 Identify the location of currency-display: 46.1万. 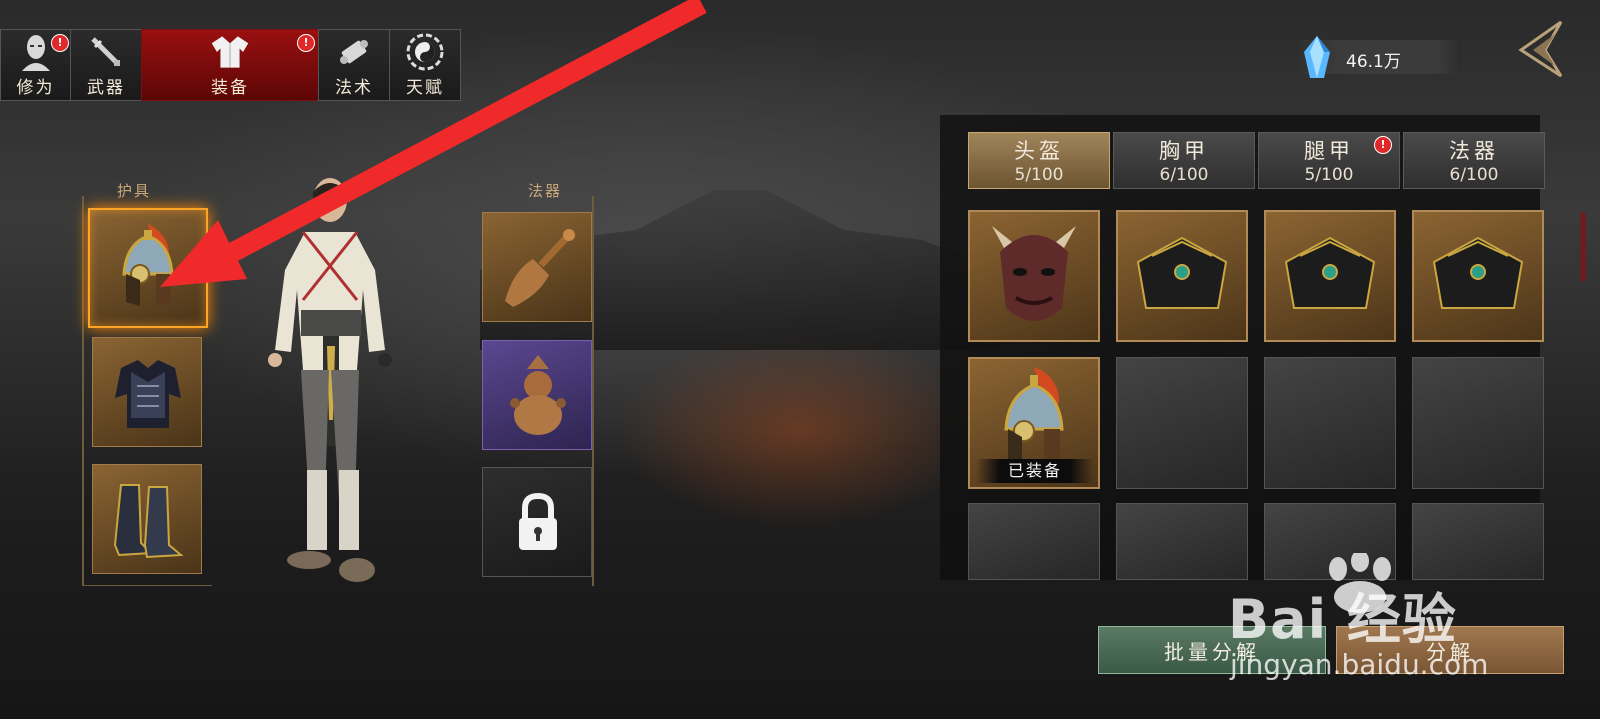
(1381, 57).